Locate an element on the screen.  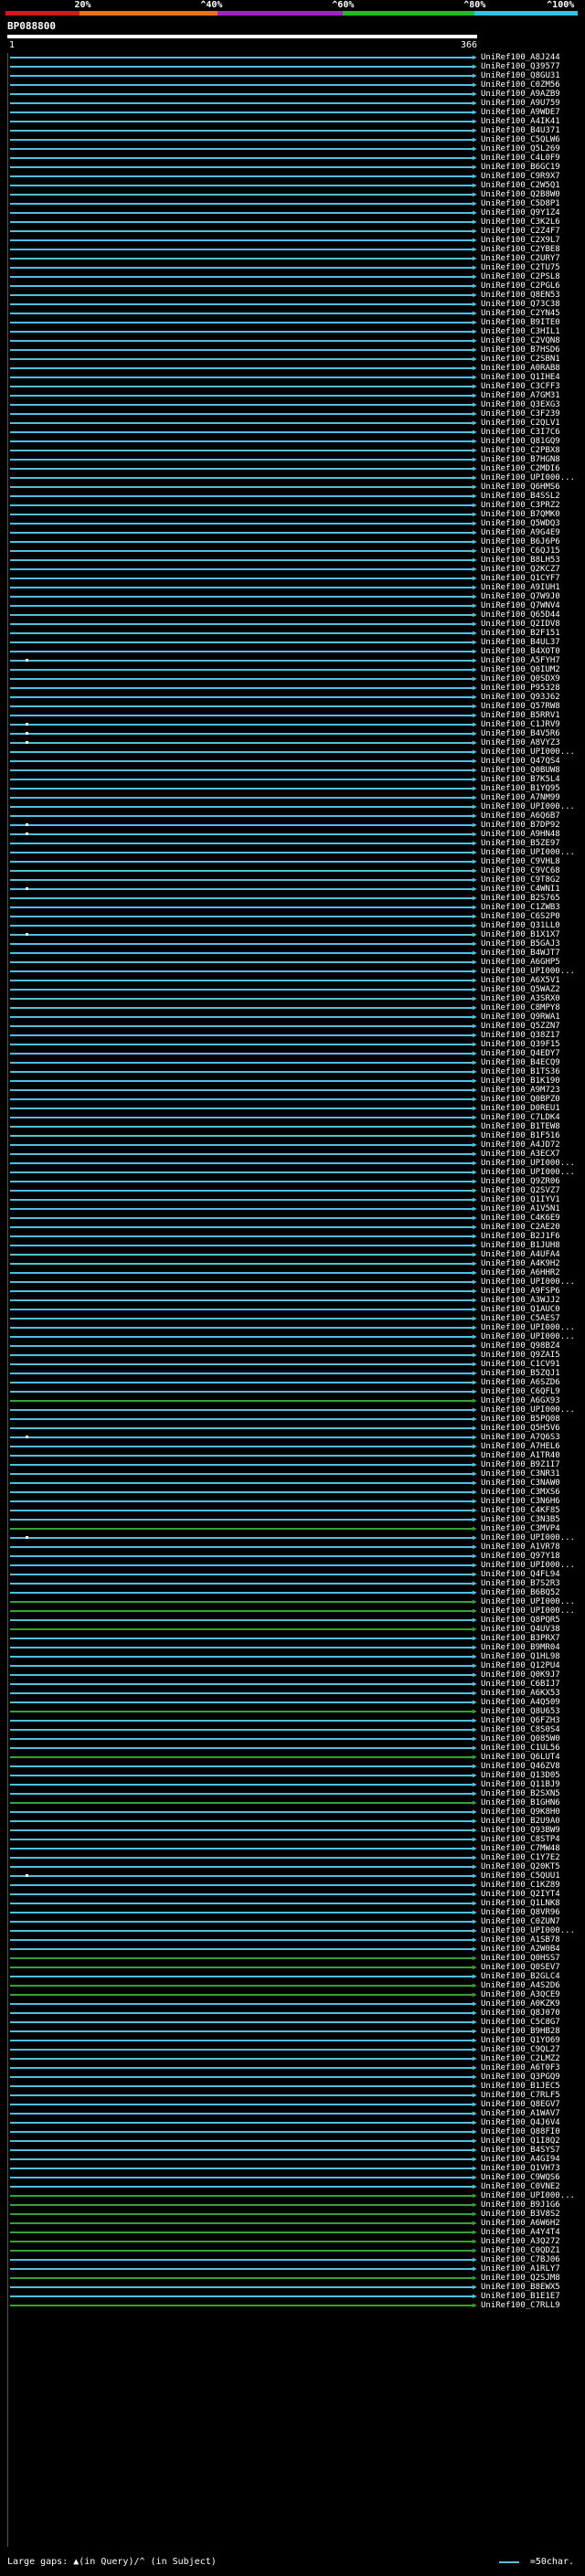
hit-label-link: UniRef100_Q1VH73 is located at coordinates (520, 2168).